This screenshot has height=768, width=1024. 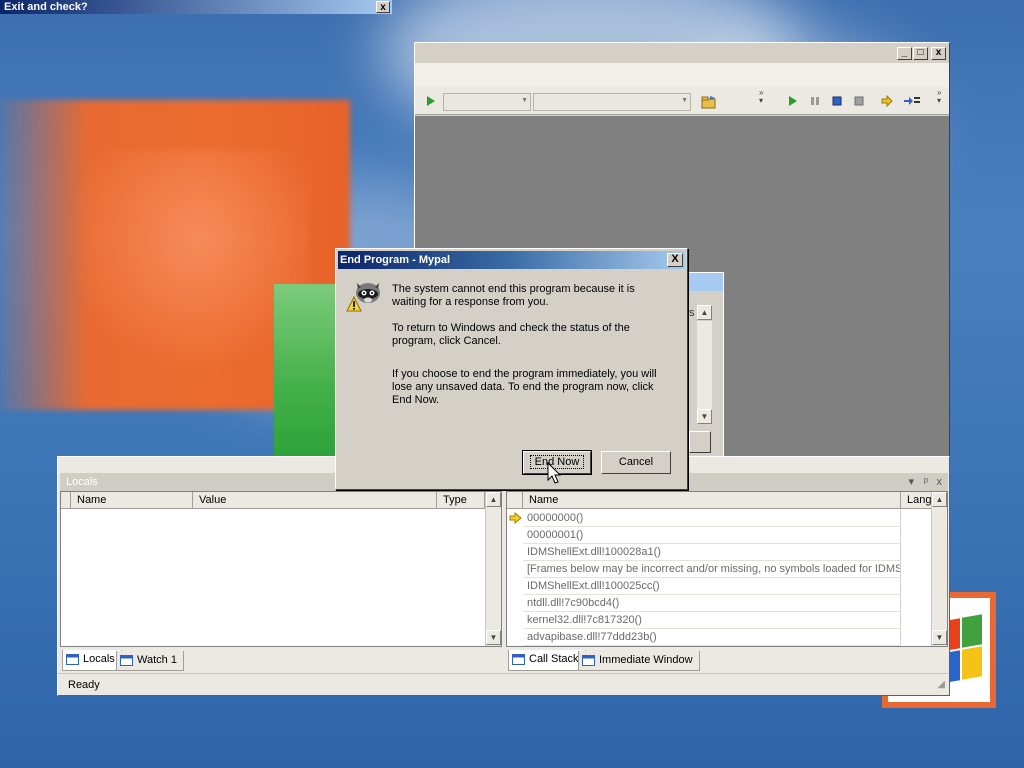 What do you see at coordinates (518, 659) in the screenshot?
I see `call-stack-icon` at bounding box center [518, 659].